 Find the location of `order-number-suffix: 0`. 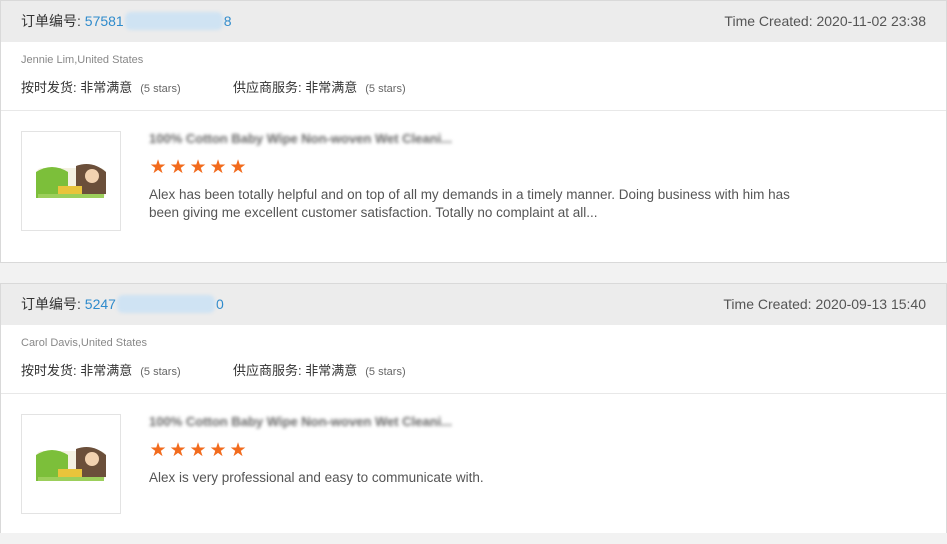

order-number-suffix: 0 is located at coordinates (219, 304).